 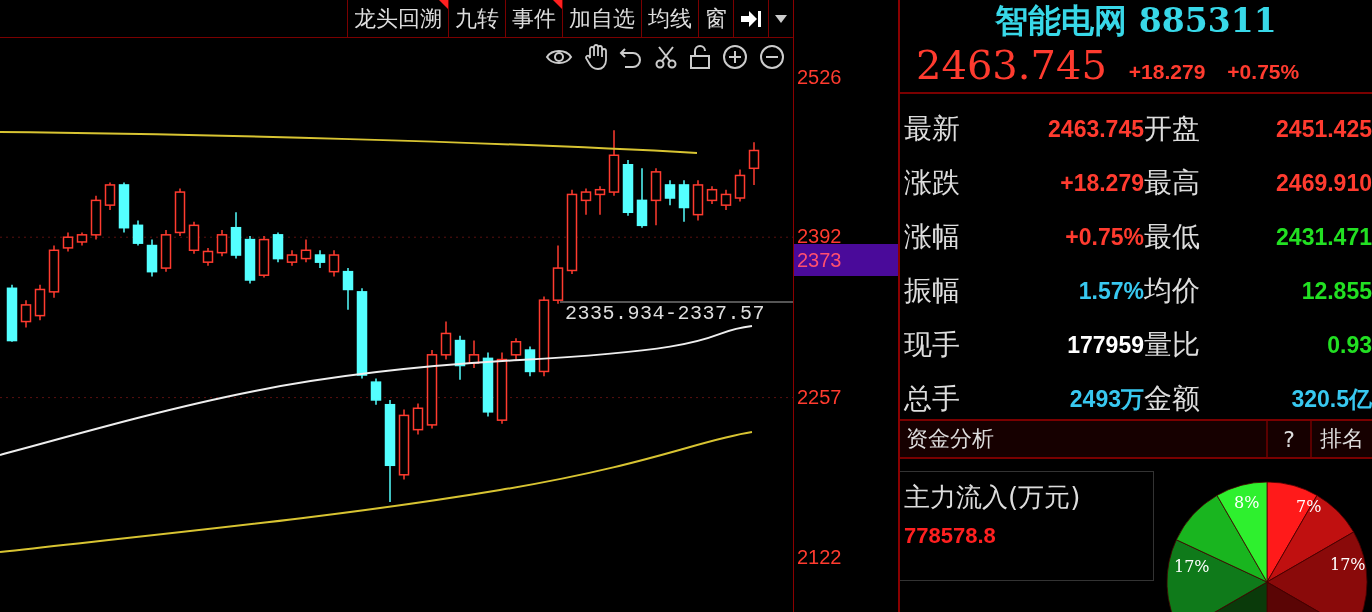 What do you see at coordinates (1172, 129) in the screenshot?
I see `stat-label: 开盘` at bounding box center [1172, 129].